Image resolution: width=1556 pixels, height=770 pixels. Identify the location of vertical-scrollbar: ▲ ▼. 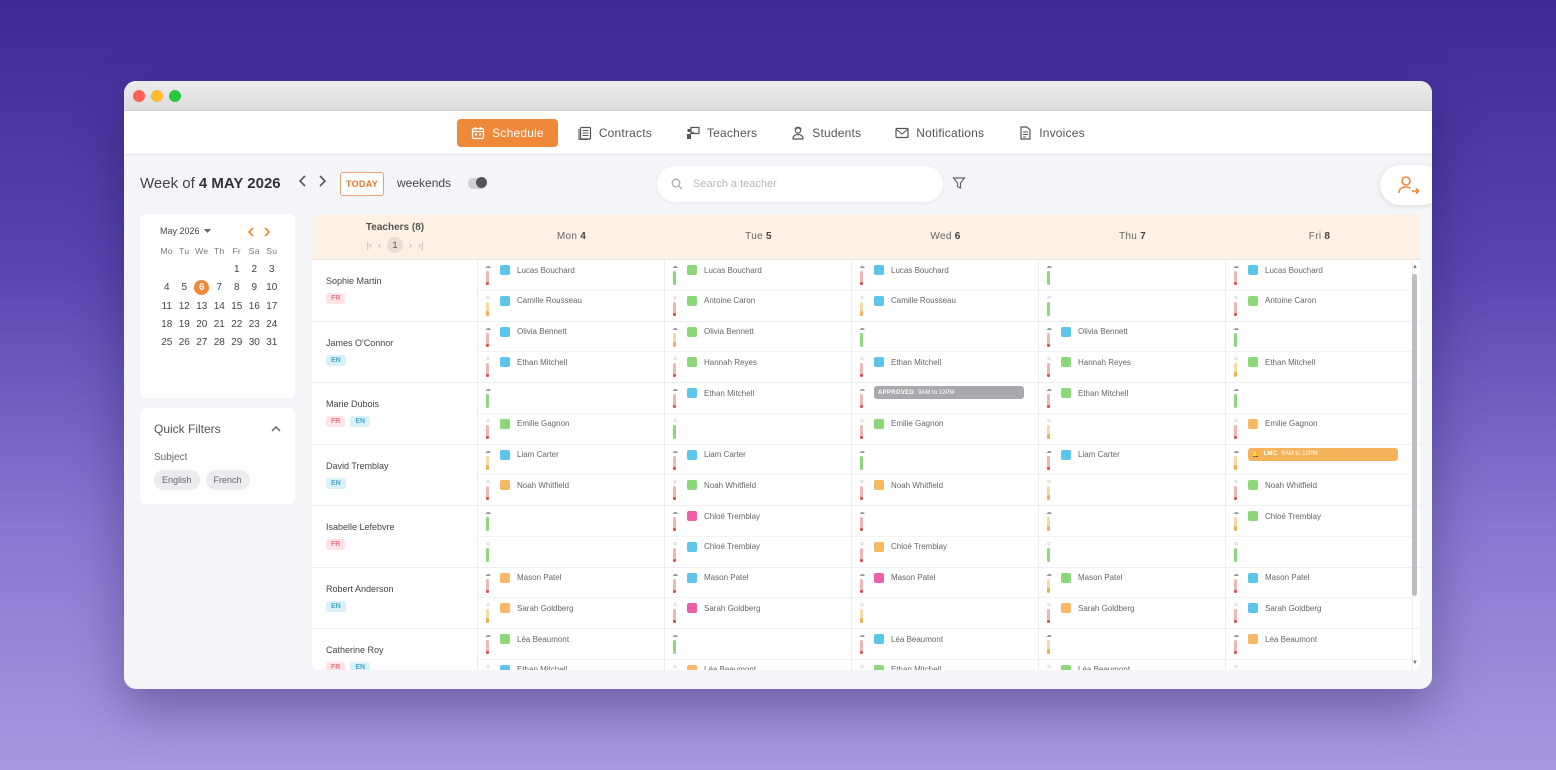
(1415, 465).